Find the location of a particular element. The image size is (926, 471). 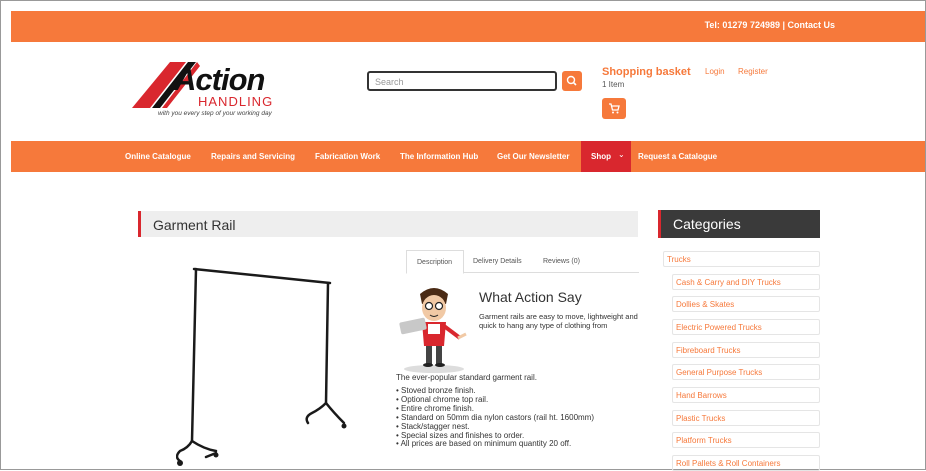

nav-newsletter: Get Our Newsletter is located at coordinates (533, 156).